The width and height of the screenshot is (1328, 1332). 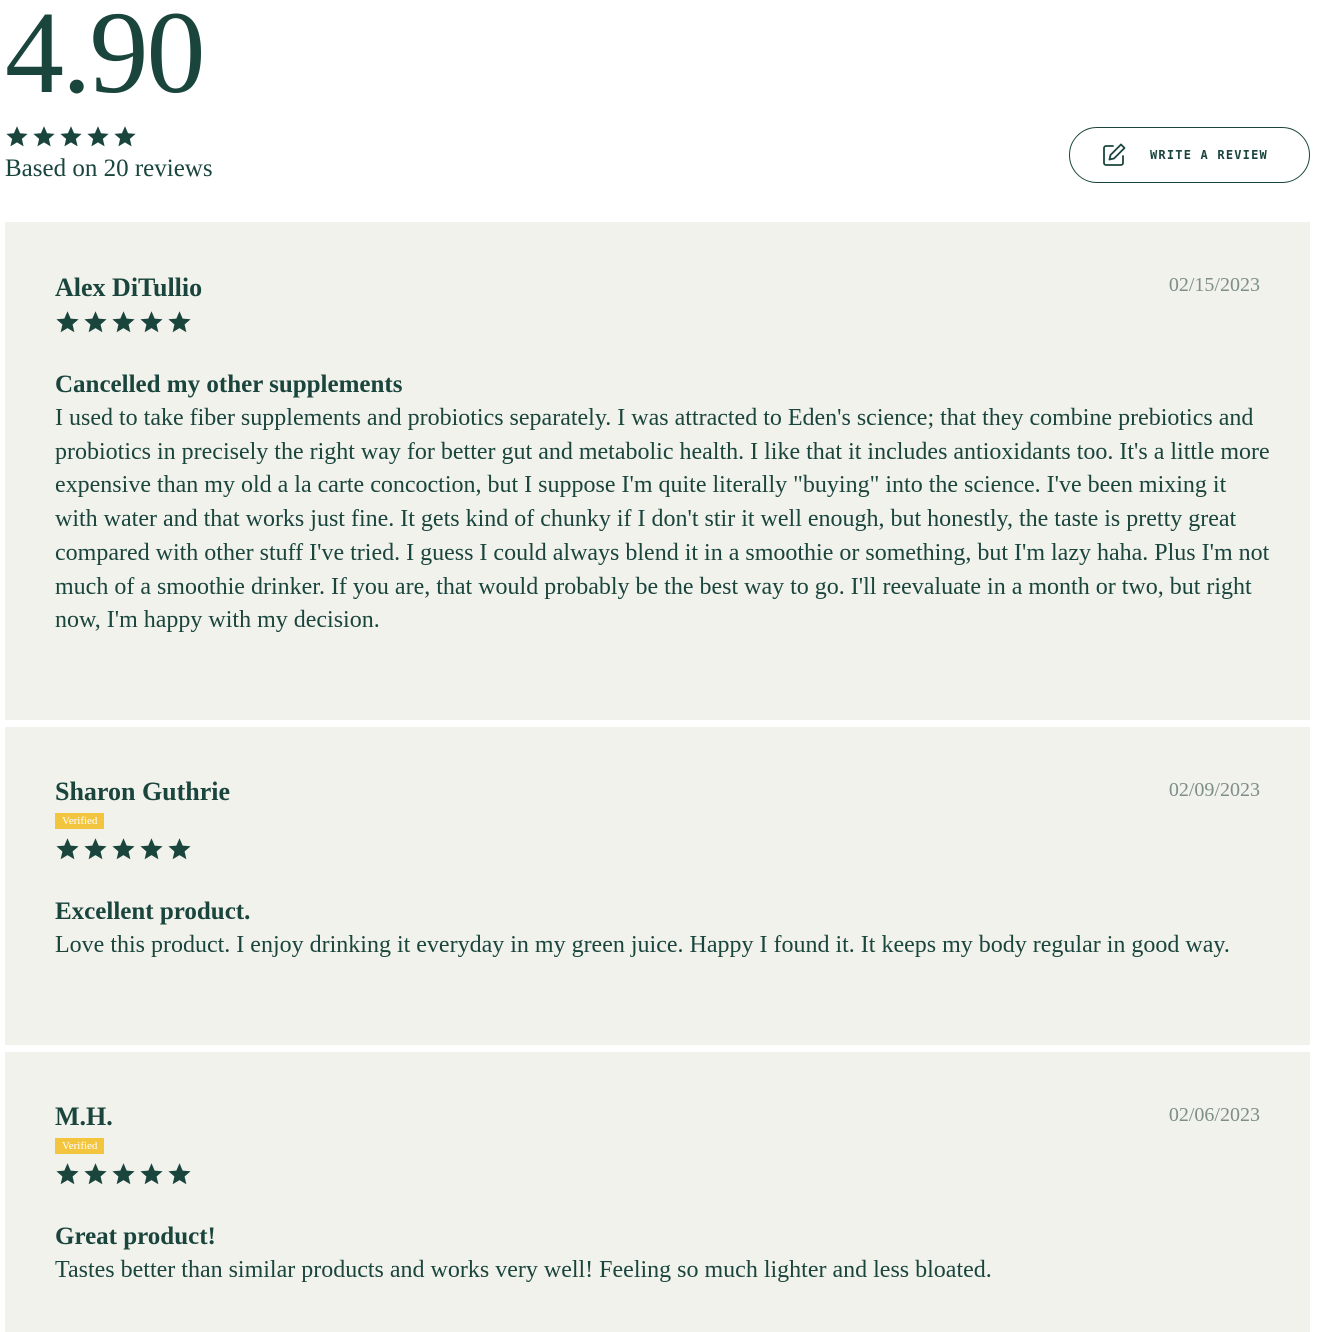 I want to click on review-date: 02/09/2023, so click(x=1214, y=790).